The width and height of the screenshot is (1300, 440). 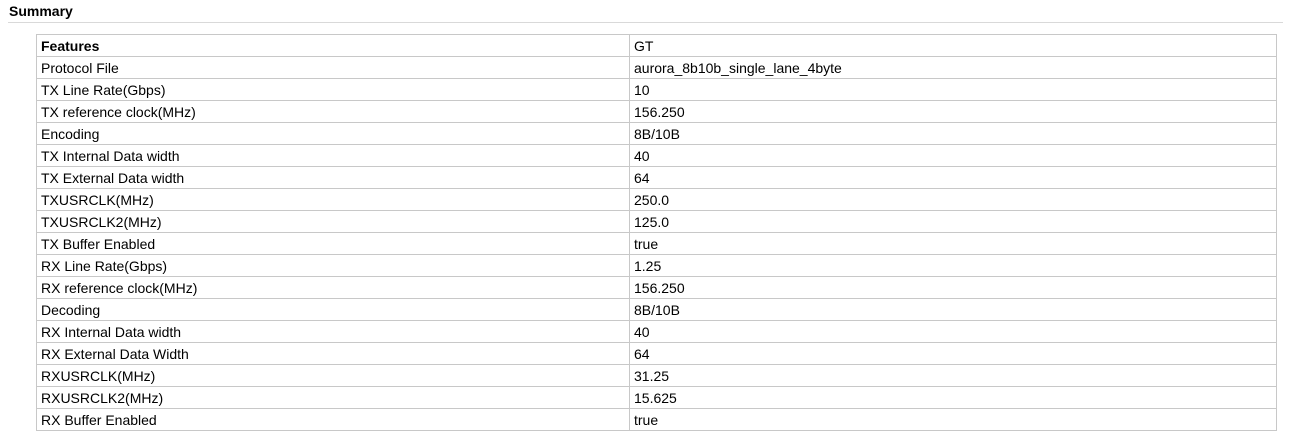 I want to click on table-row: RX reference clock(MHz) 156.250, so click(x=656, y=287).